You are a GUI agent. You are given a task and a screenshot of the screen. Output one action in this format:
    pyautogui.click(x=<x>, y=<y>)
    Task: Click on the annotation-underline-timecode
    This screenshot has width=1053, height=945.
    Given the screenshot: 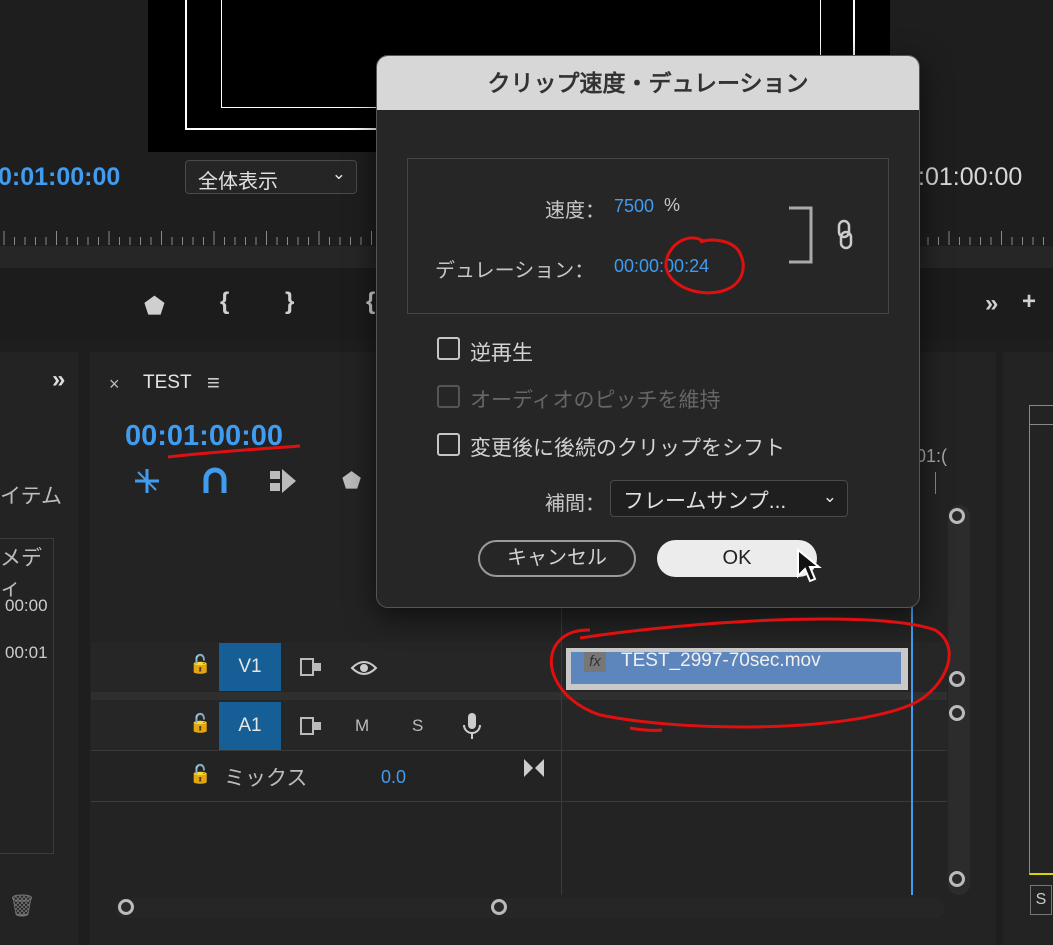 What is the action you would take?
    pyautogui.click(x=234, y=451)
    